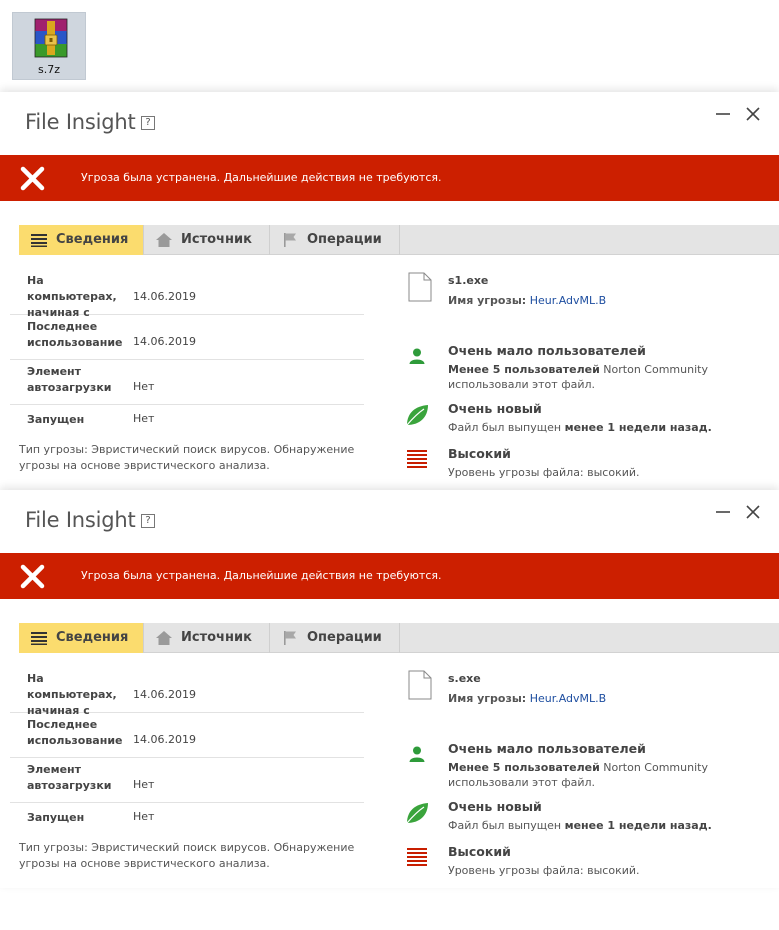  I want to click on file-name: s1.exe, so click(468, 280).